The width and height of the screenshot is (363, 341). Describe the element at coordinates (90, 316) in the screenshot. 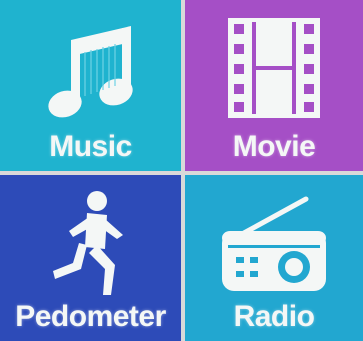

I see `menu-tile-label: Pedometer` at that location.